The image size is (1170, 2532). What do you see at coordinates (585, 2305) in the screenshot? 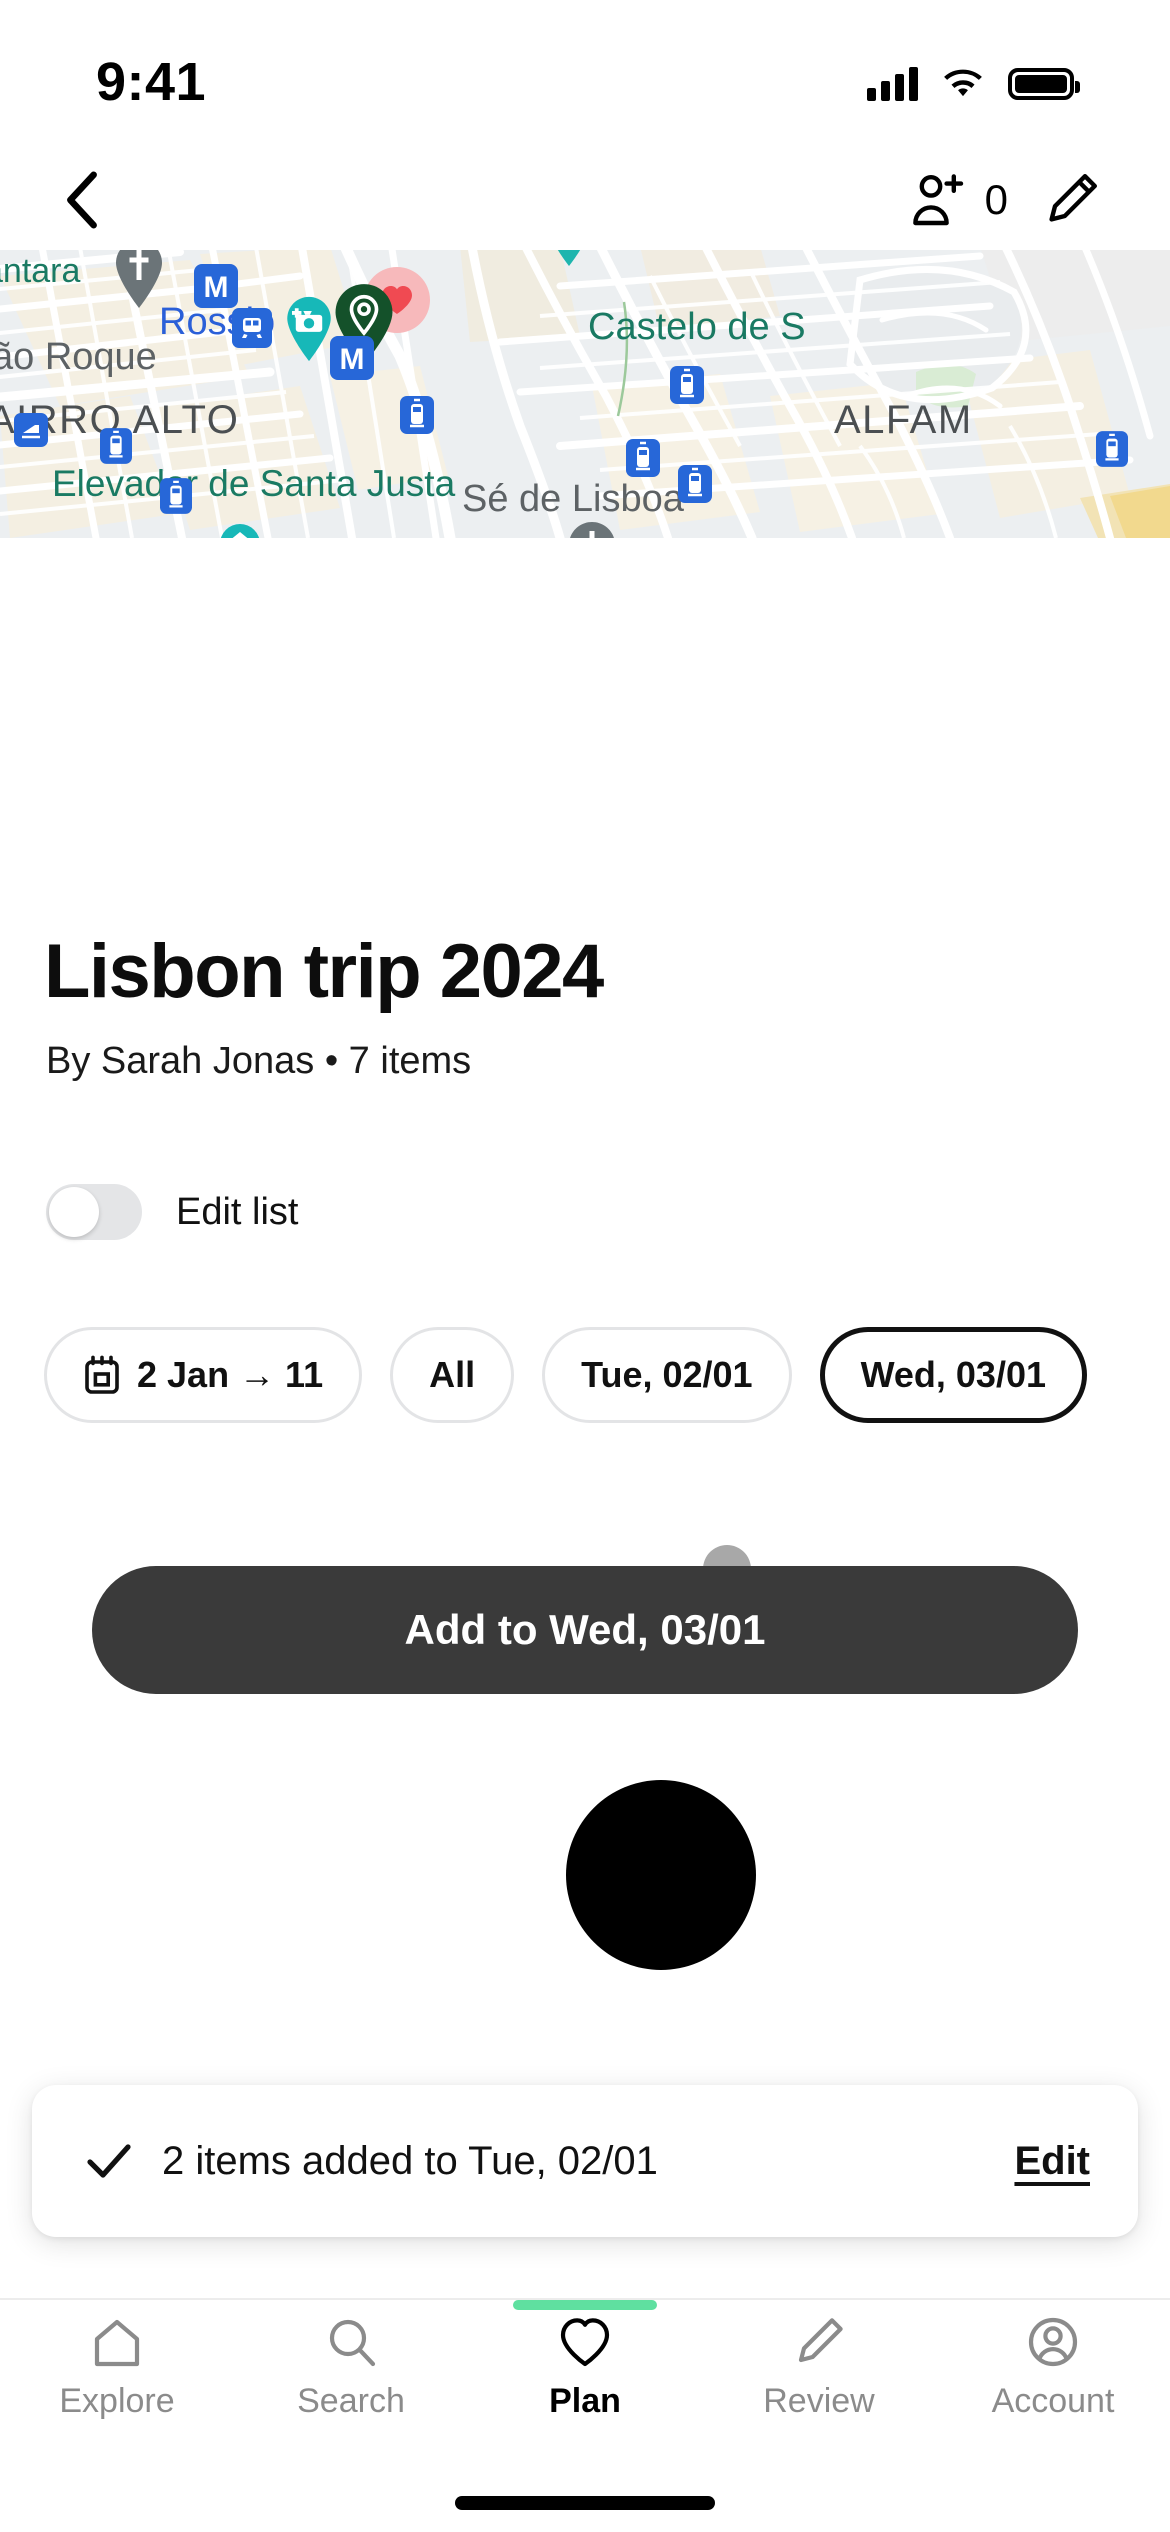
I see `active-tab-indicator` at bounding box center [585, 2305].